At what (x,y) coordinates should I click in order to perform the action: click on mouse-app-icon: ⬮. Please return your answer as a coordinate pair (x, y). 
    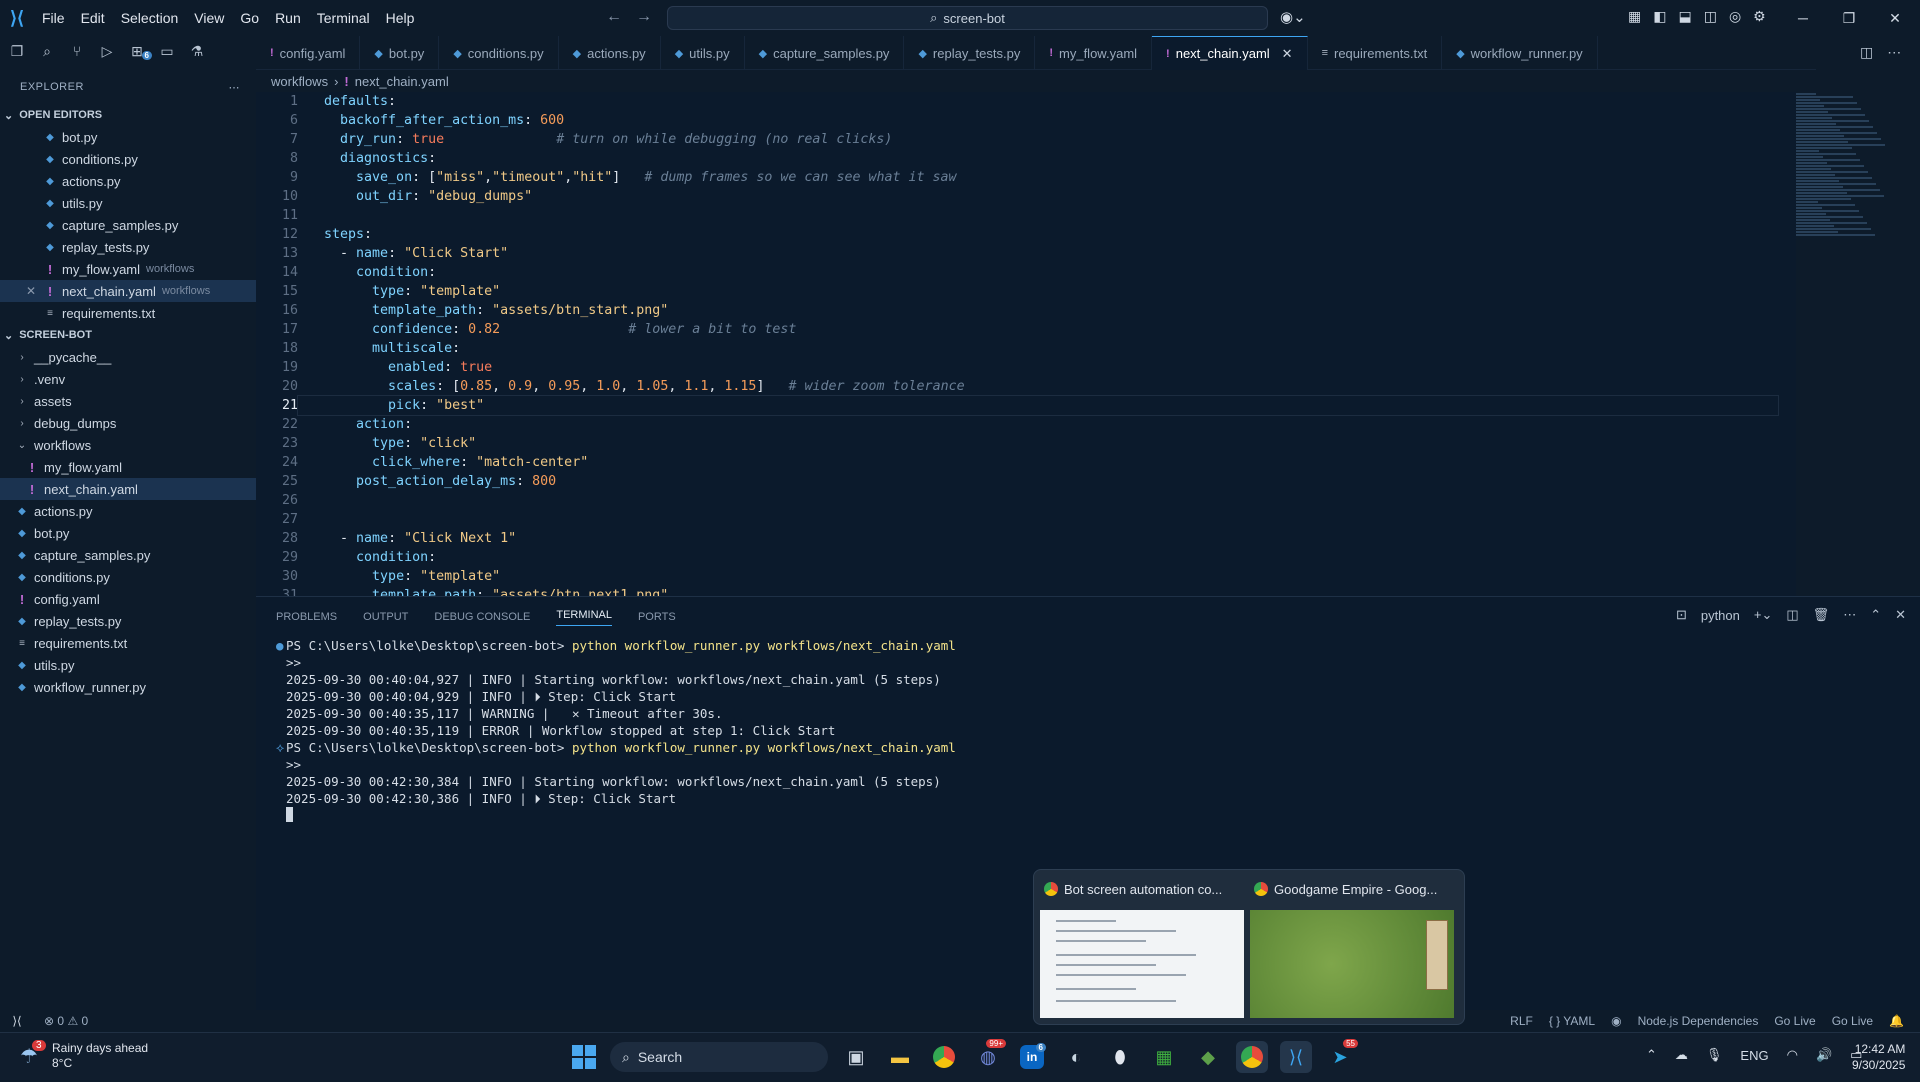
    Looking at the image, I should click on (1120, 1057).